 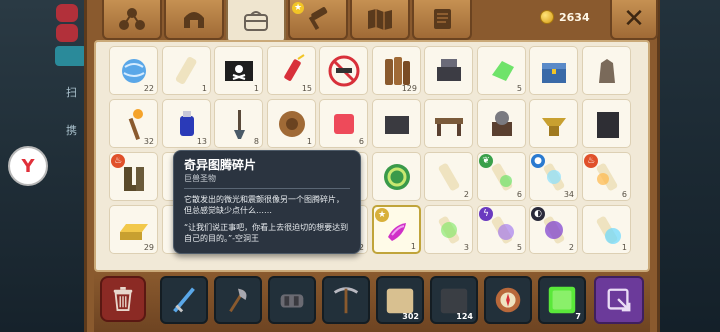 I want to click on lightning-element-icon: ϟ, so click(x=486, y=214).